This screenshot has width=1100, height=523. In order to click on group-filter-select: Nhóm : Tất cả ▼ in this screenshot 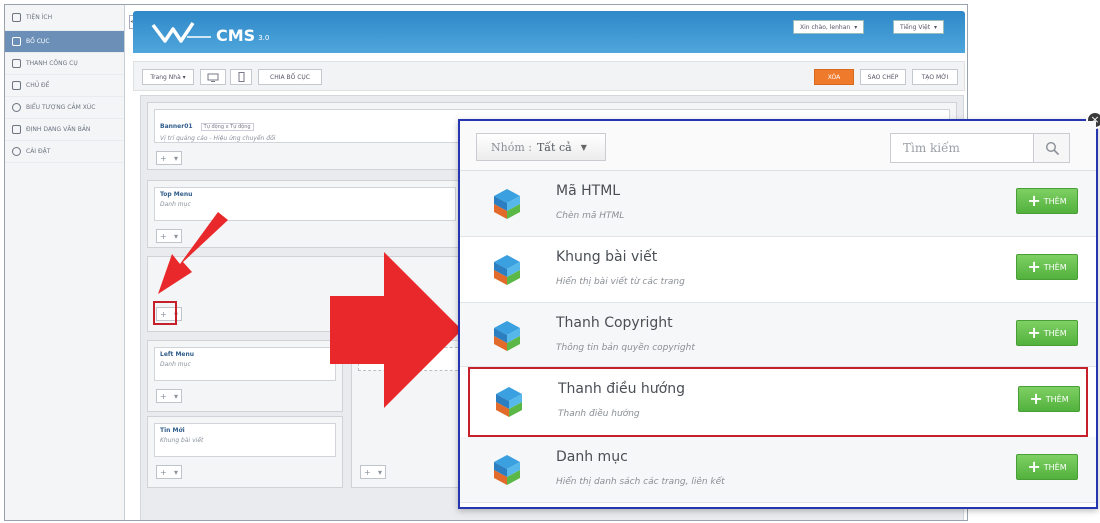, I will do `click(541, 147)`.